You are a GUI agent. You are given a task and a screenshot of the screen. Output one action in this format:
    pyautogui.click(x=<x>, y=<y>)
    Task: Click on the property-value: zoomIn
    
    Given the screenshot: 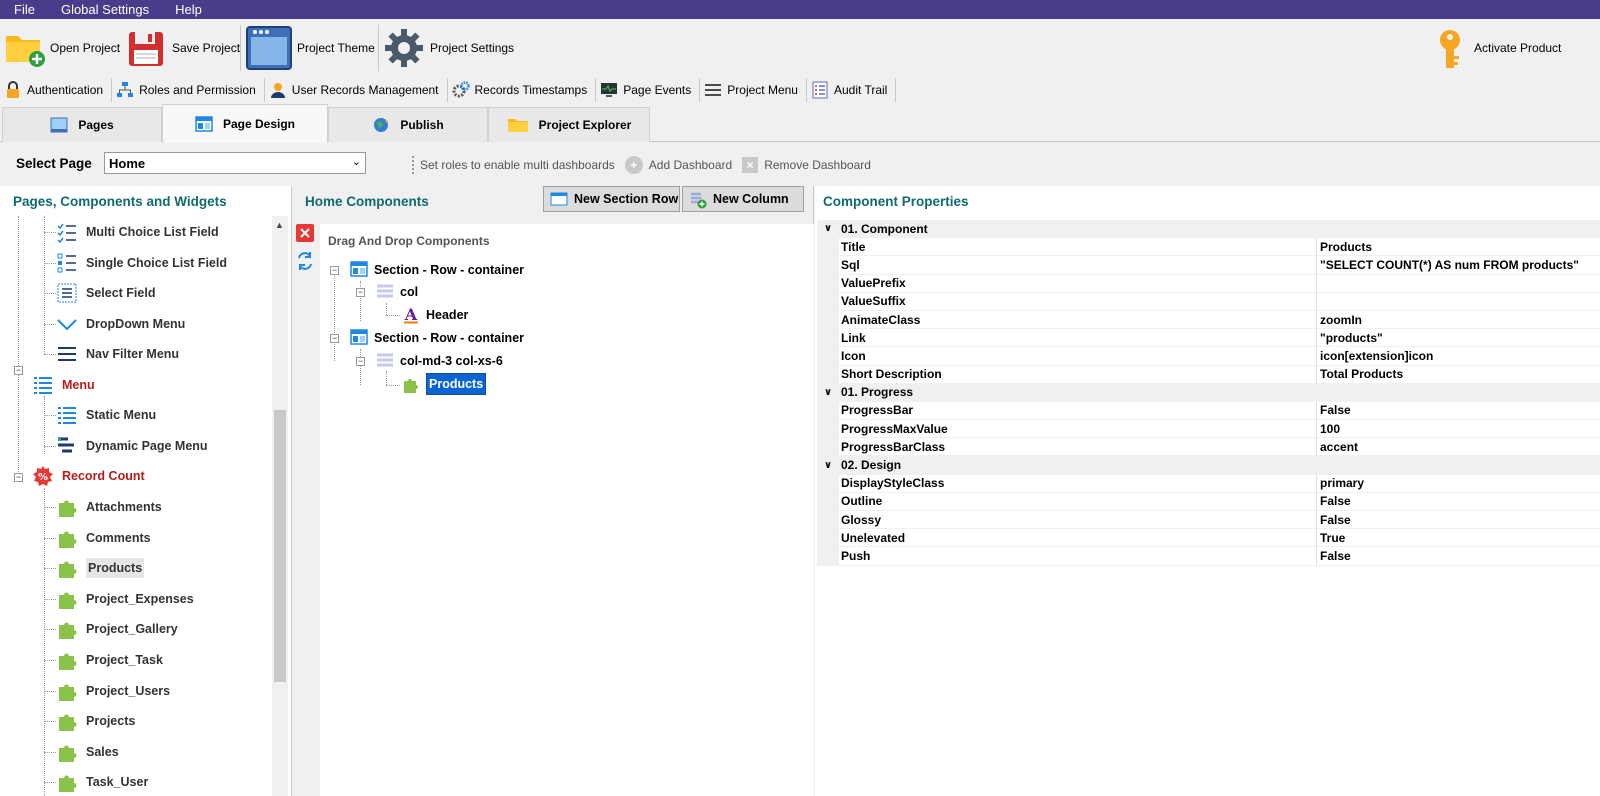 What is the action you would take?
    pyautogui.click(x=1339, y=319)
    